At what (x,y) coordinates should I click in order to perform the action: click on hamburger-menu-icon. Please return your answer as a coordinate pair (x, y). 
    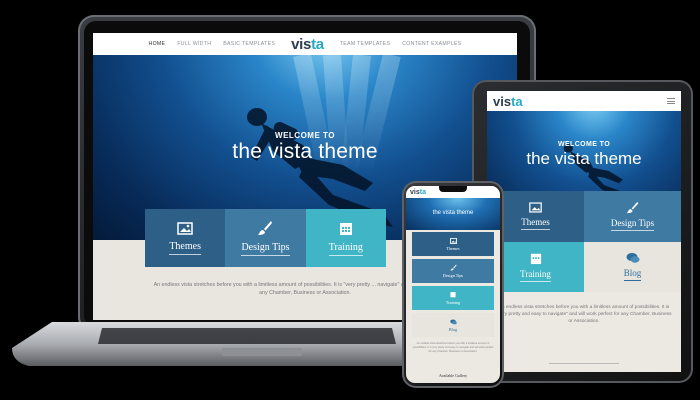
    Looking at the image, I should click on (671, 101).